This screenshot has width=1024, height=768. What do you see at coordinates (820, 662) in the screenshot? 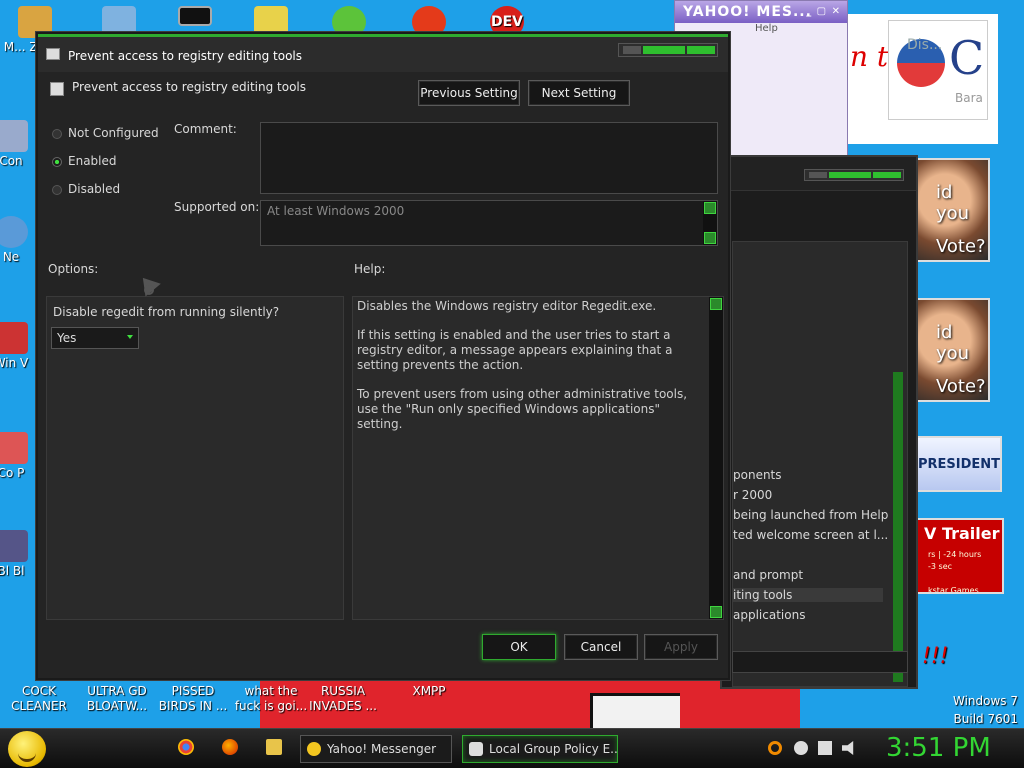
I see `bg-window-statusbar` at bounding box center [820, 662].